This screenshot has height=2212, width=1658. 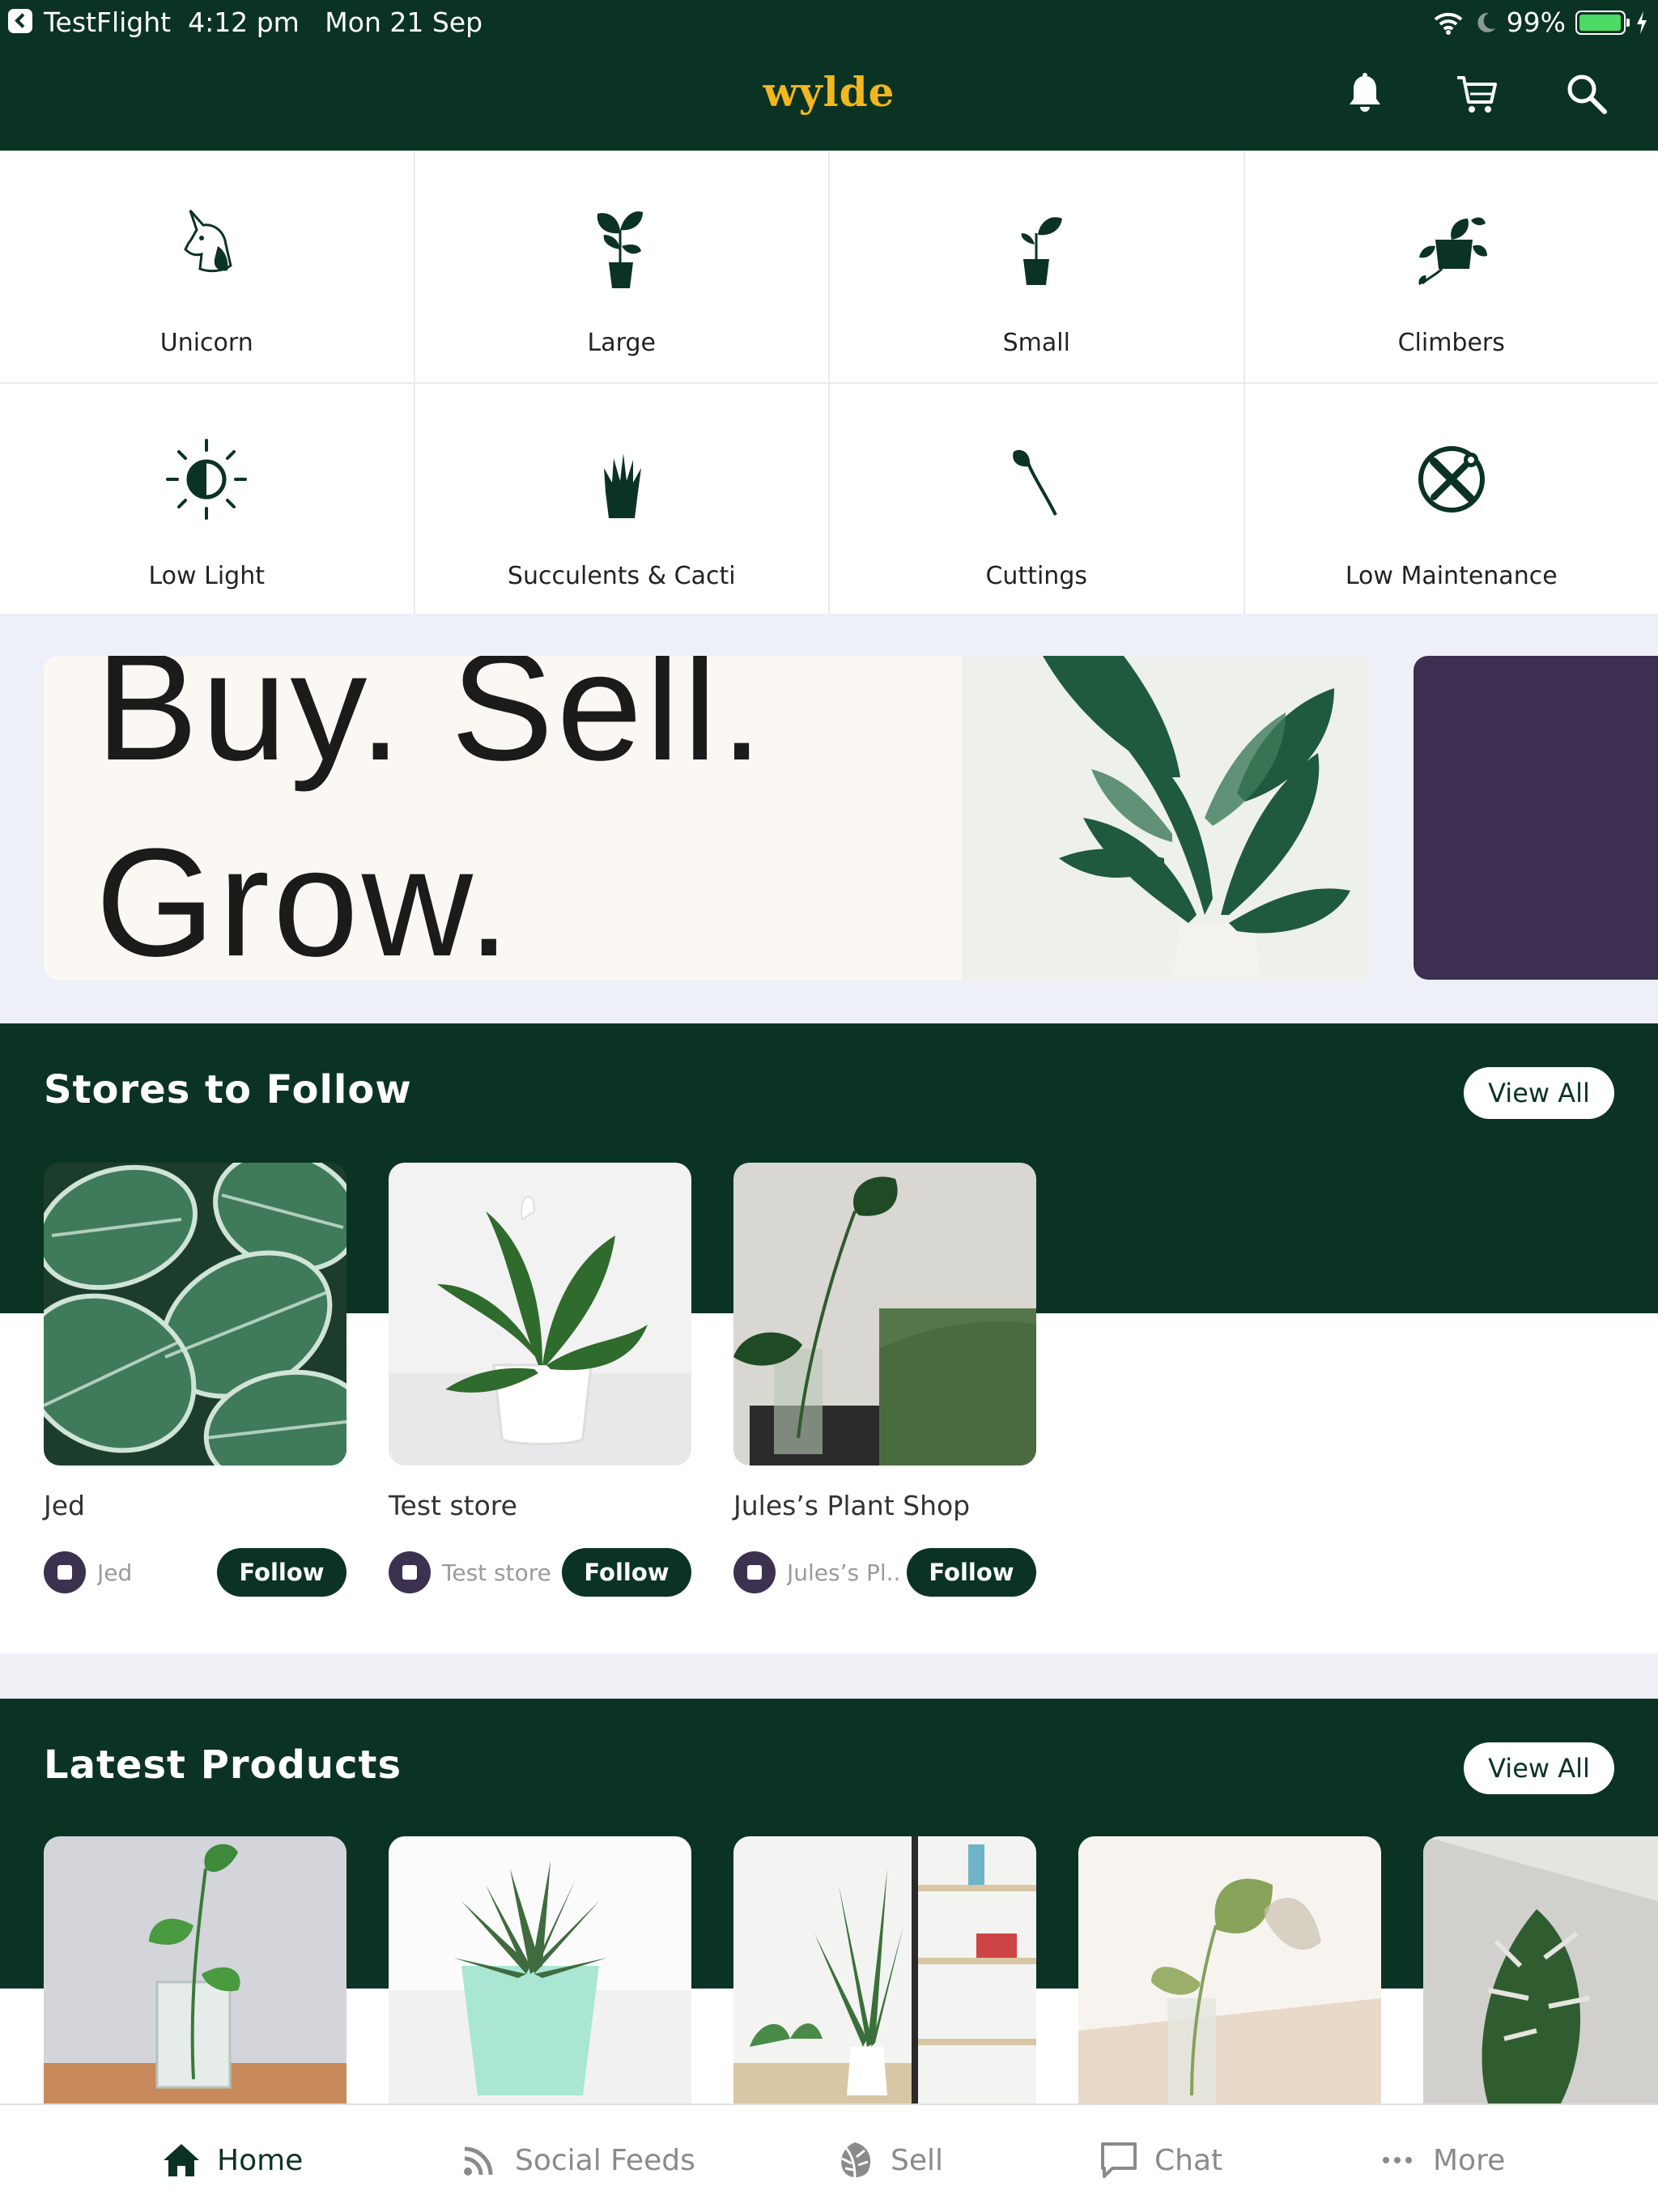 What do you see at coordinates (856, 2161) in the screenshot?
I see `leaf-icon` at bounding box center [856, 2161].